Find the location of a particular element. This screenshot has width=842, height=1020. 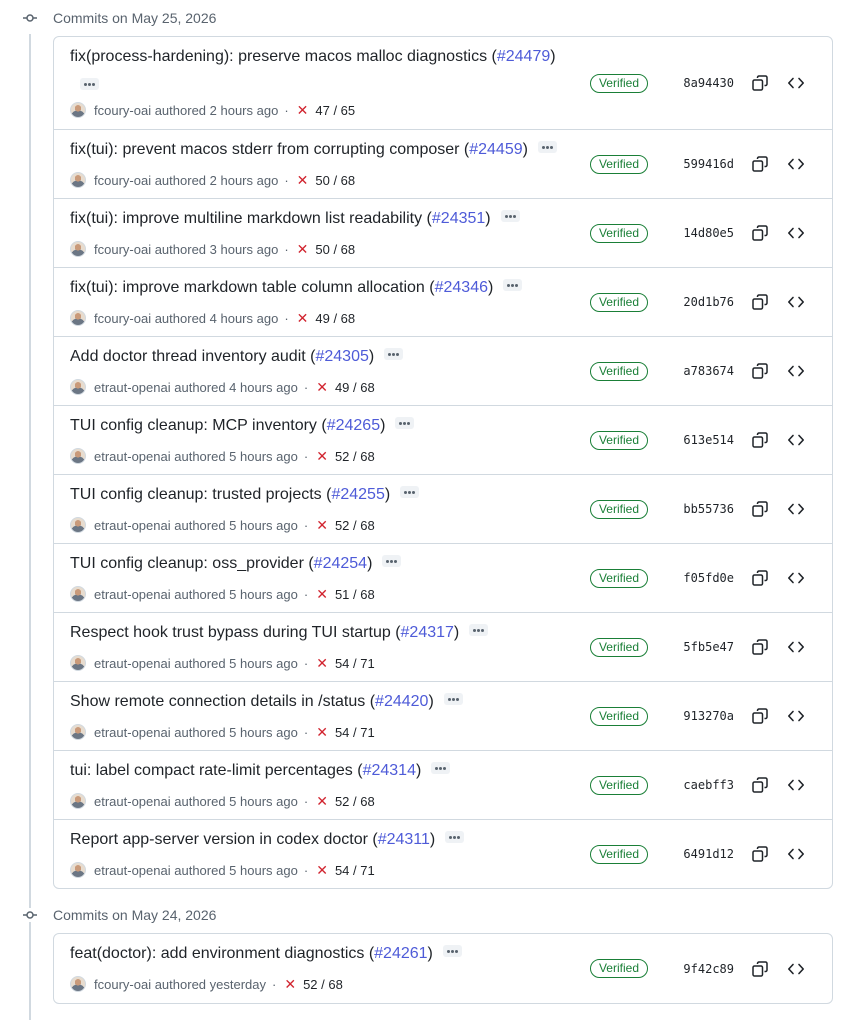

commit-sha-link: 913270a is located at coordinates (691, 716).